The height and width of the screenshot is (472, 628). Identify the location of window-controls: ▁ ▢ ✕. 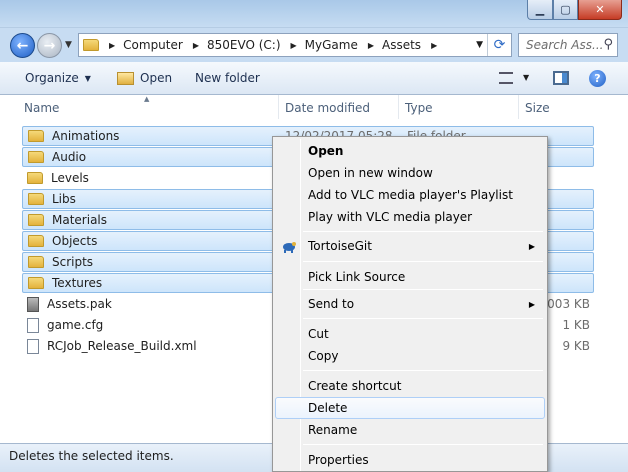
(574, 10).